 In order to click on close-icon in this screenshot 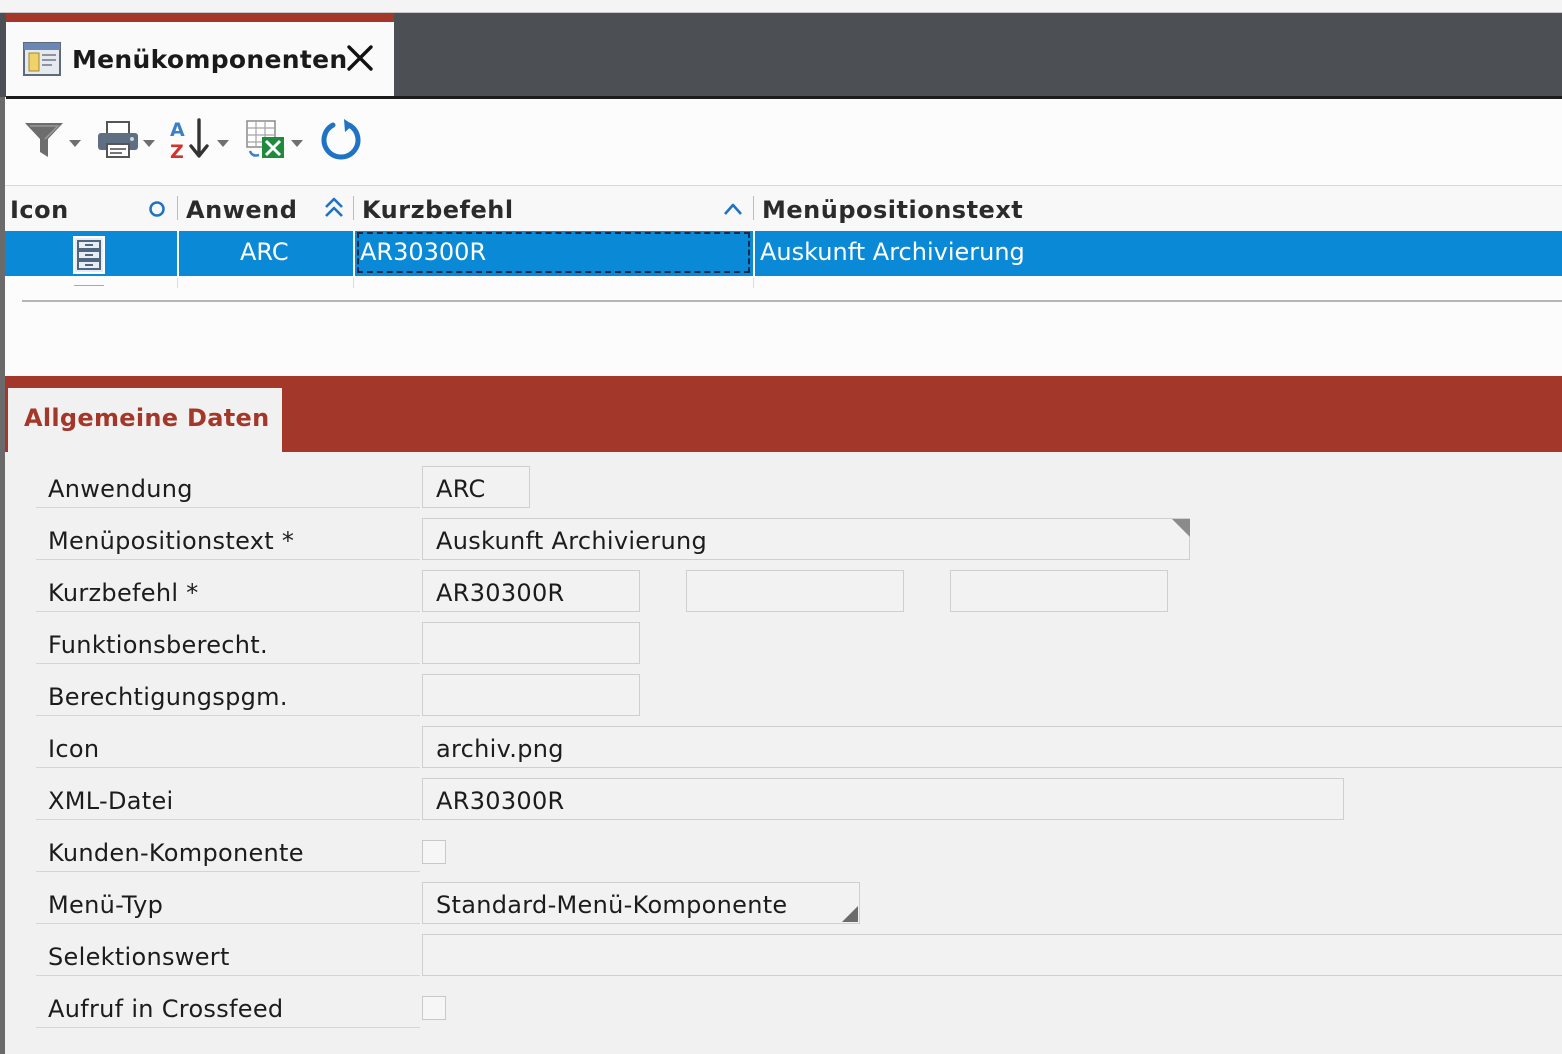, I will do `click(360, 58)`.